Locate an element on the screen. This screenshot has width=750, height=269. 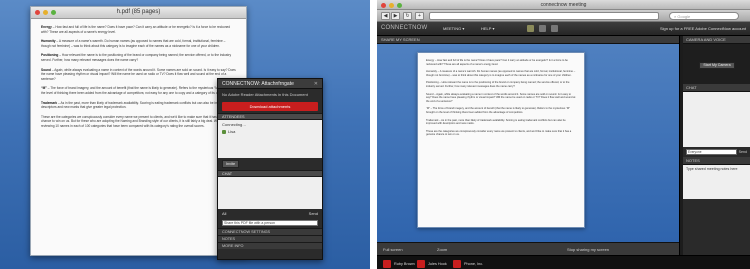
back-icon: ◀ is located at coordinates (385, 16).